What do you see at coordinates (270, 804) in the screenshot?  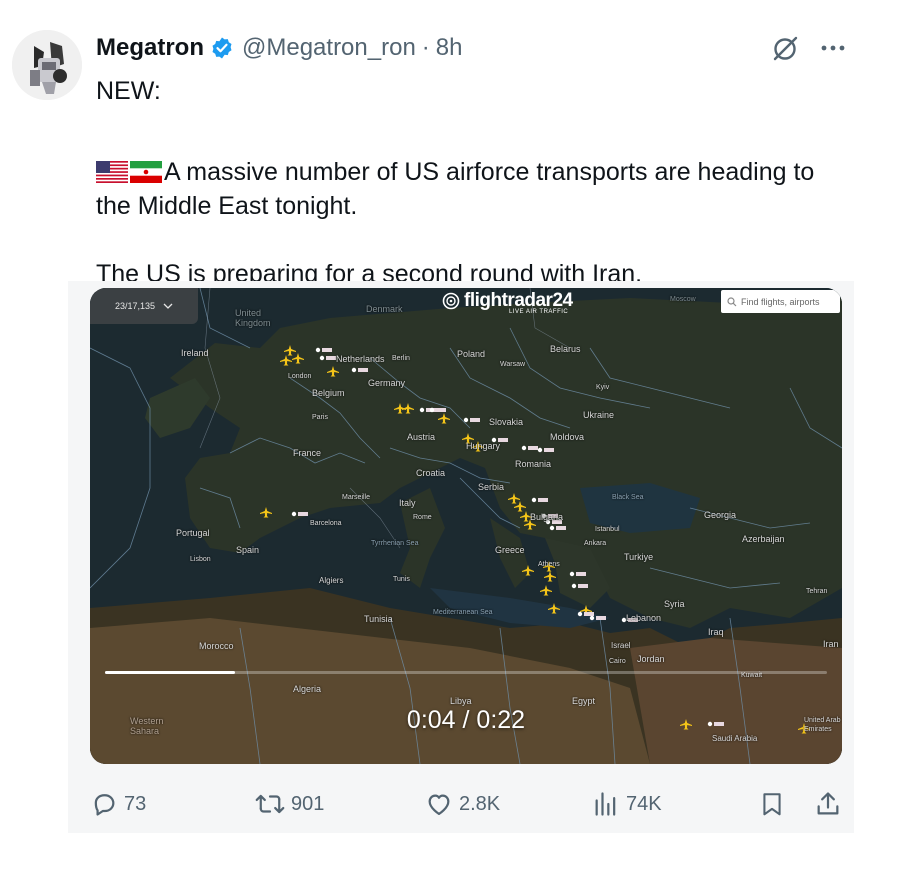 I see `repost-icon` at bounding box center [270, 804].